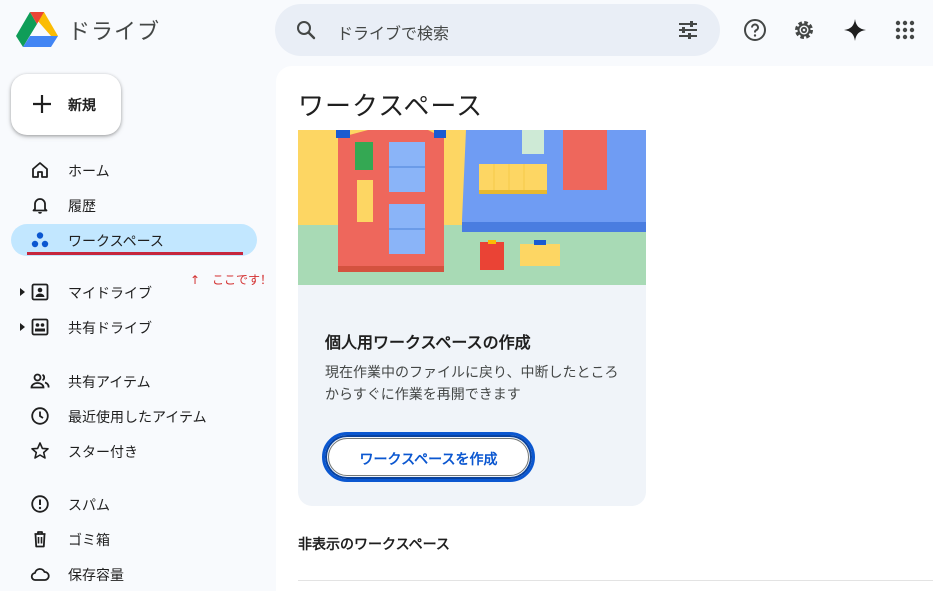 The height and width of the screenshot is (591, 933). What do you see at coordinates (134, 205) in the screenshot?
I see `sidebar-item-history: 履歴` at bounding box center [134, 205].